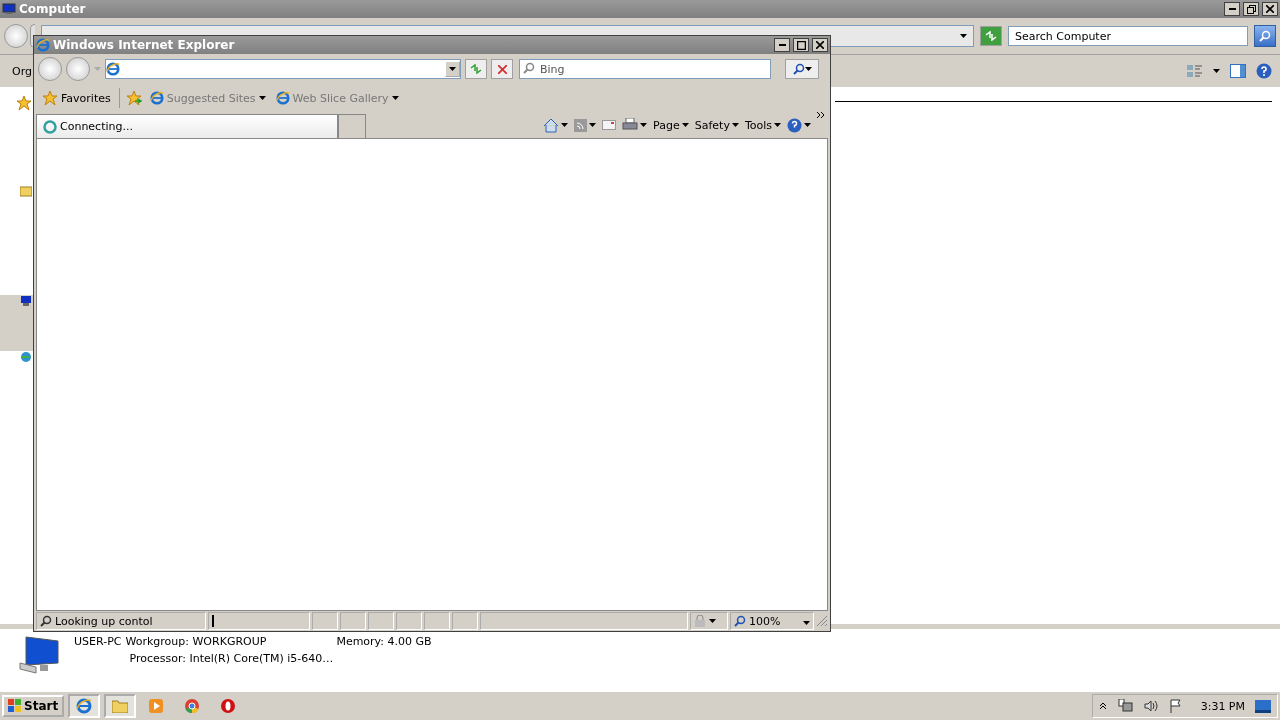 This screenshot has height=720, width=1280. I want to click on window-title: Computer, so click(53, 9).